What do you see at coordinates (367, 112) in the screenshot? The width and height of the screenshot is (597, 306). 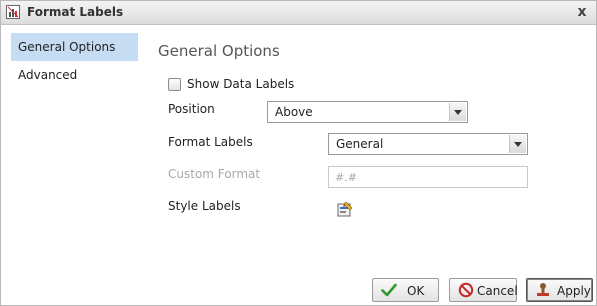 I see `position-select: Above` at bounding box center [367, 112].